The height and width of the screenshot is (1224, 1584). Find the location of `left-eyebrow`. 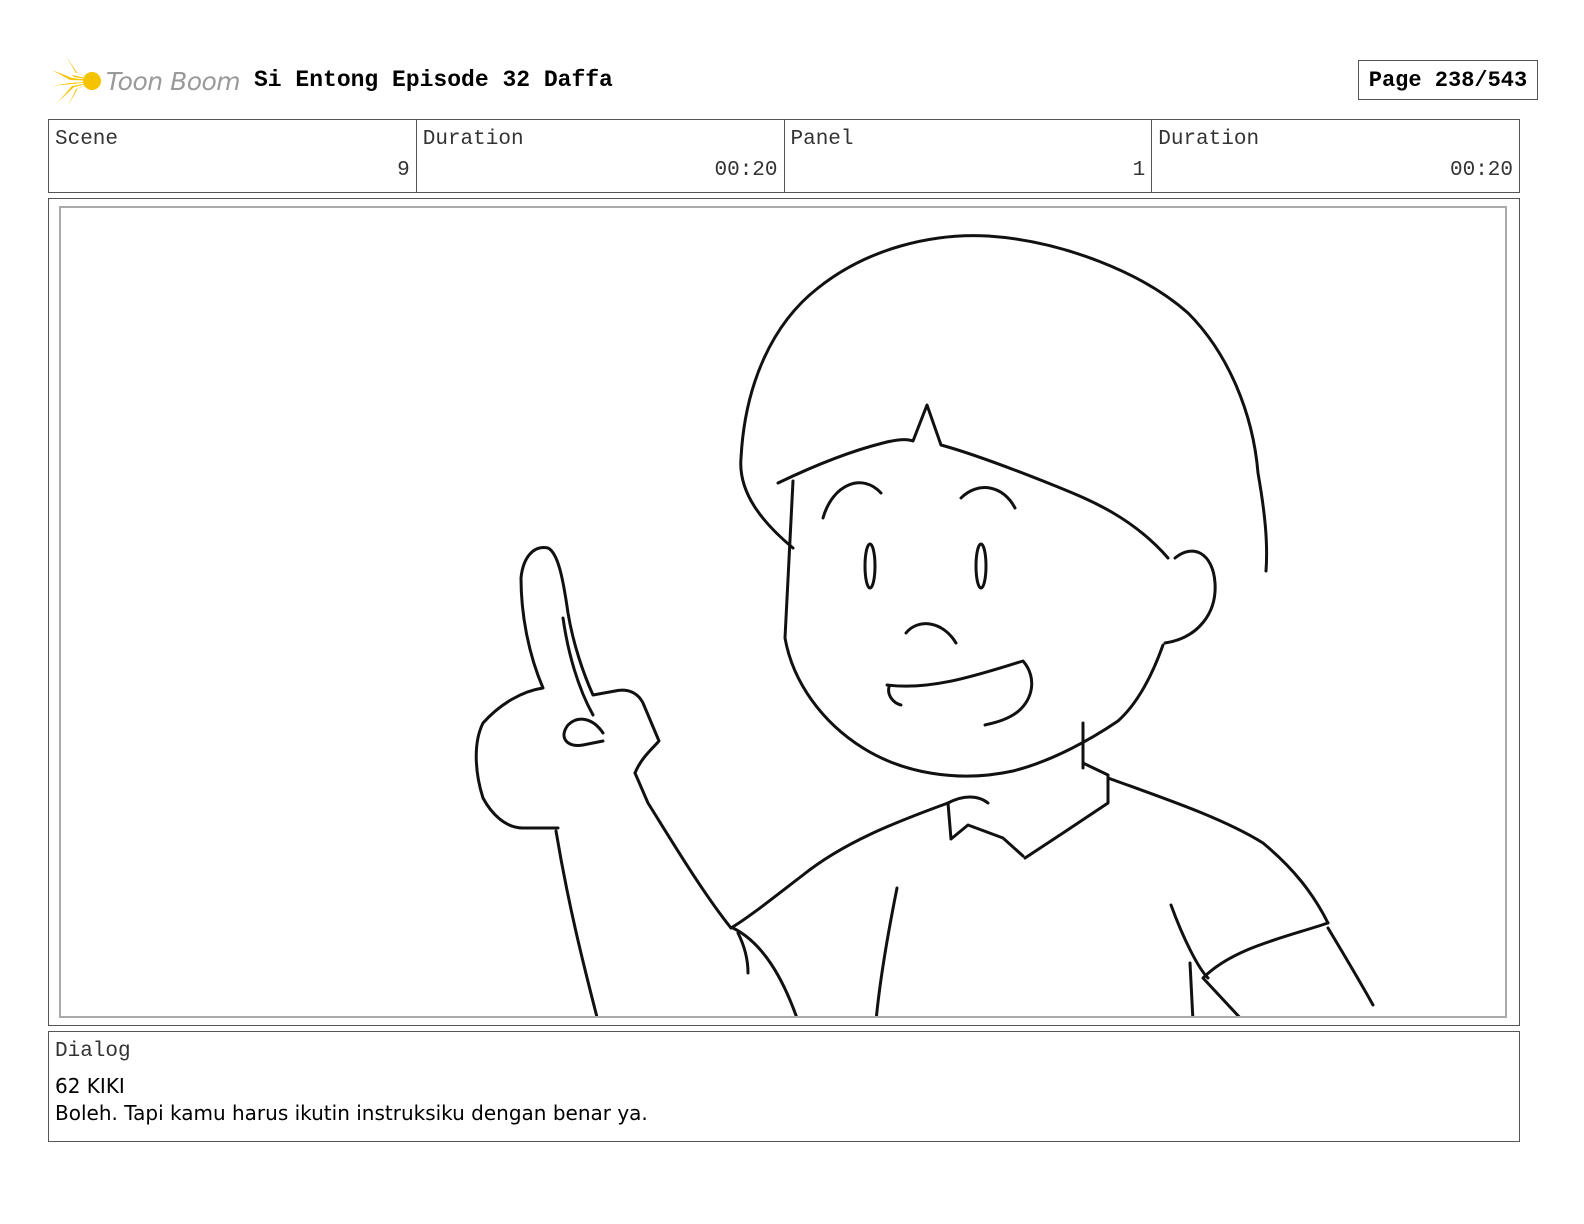

left-eyebrow is located at coordinates (852, 500).